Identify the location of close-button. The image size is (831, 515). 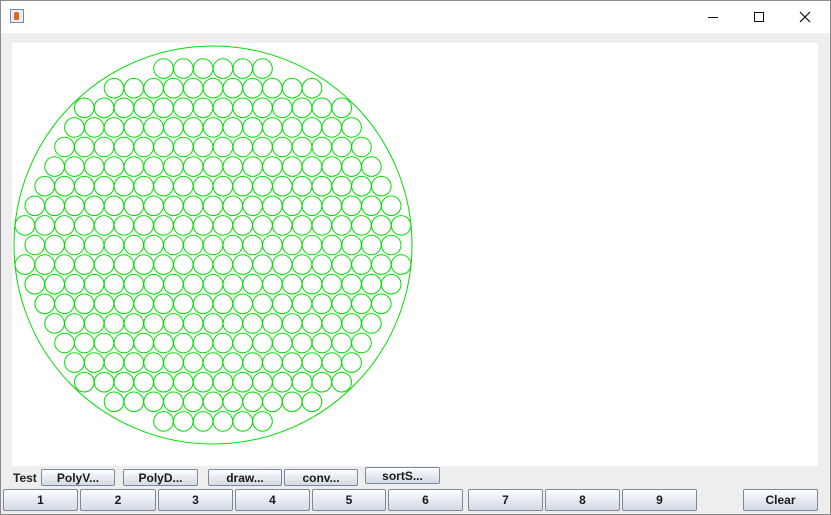
(805, 17).